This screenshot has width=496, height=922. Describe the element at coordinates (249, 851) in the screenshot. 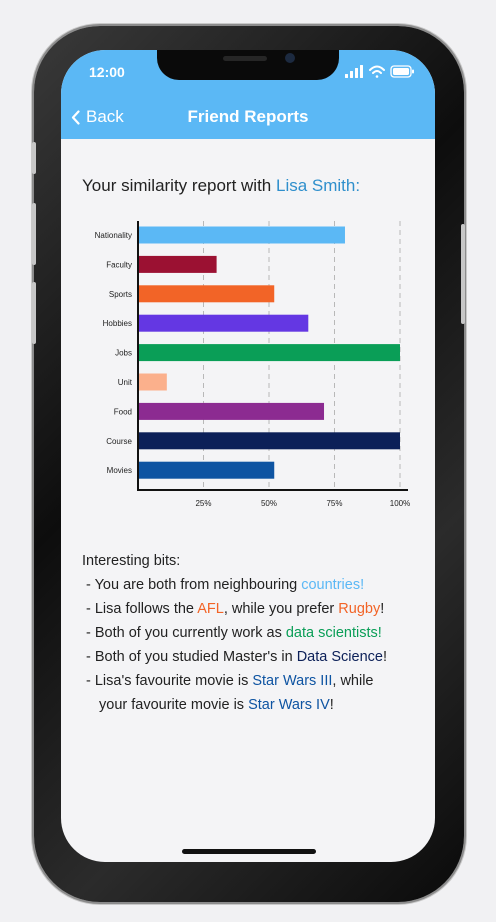

I see `home-indicator` at that location.